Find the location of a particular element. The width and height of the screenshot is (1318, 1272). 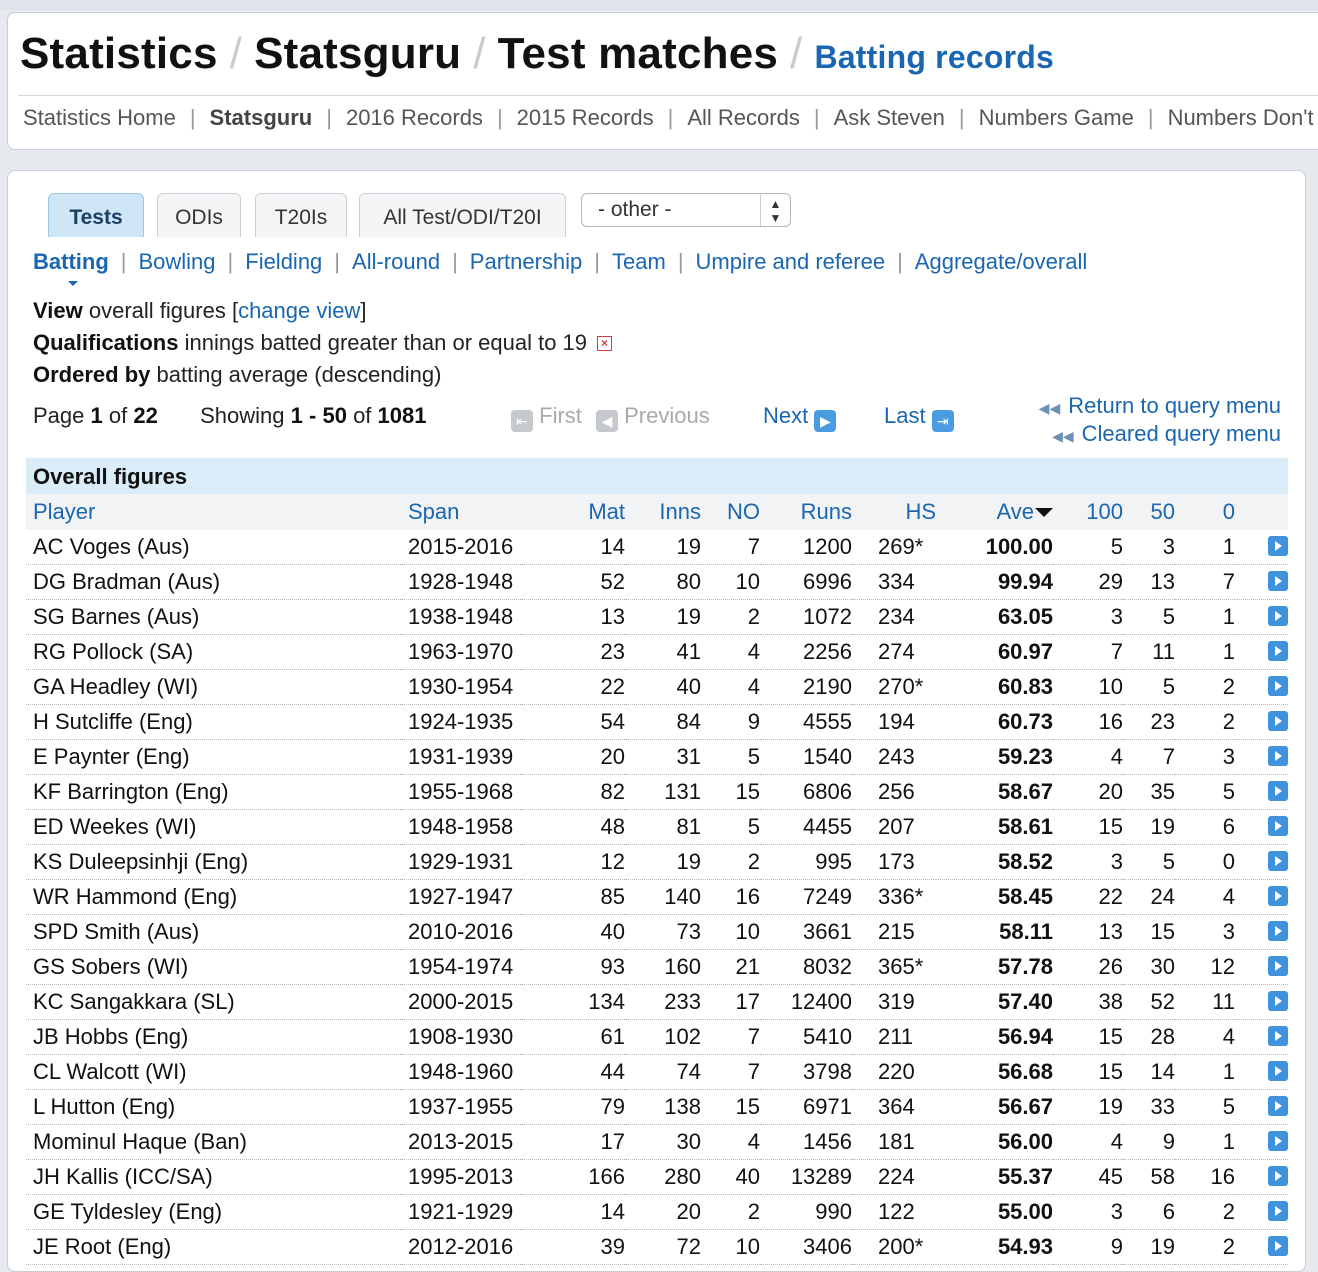

col-no: NO is located at coordinates (730, 512).